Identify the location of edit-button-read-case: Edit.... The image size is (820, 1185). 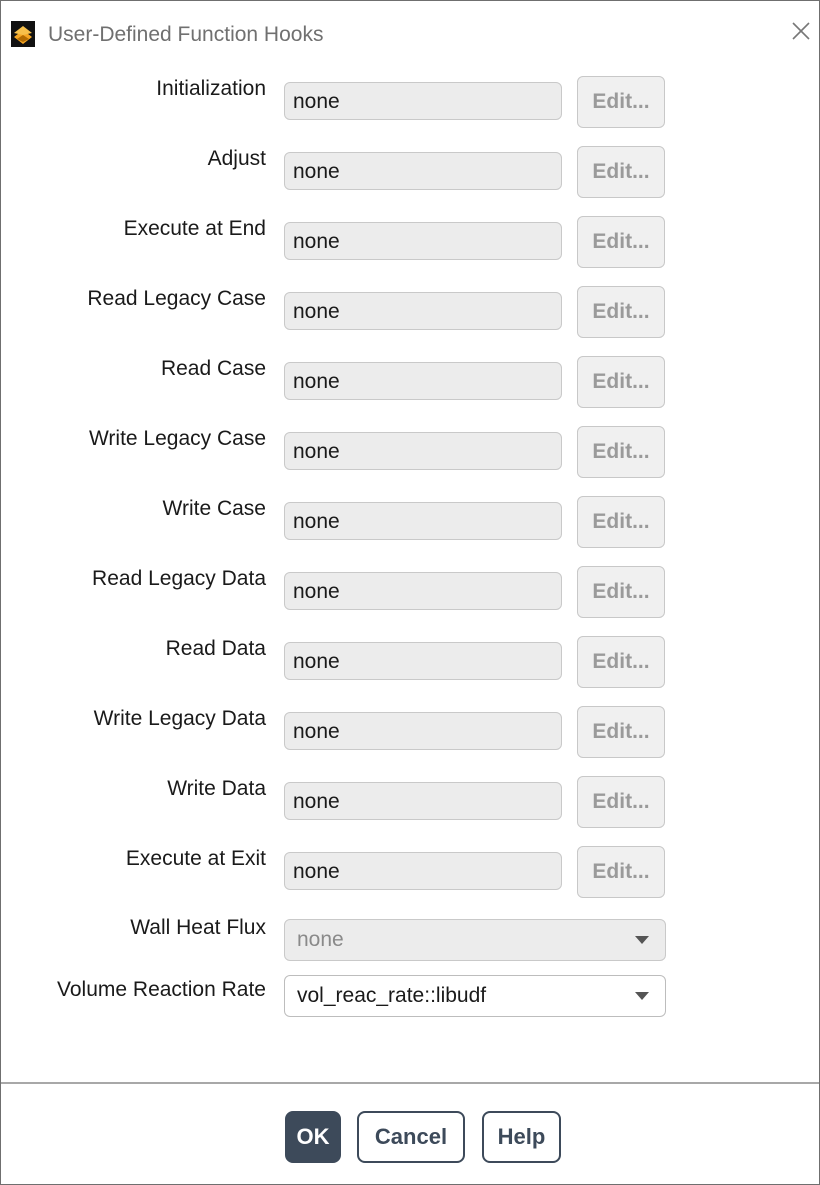
(621, 382).